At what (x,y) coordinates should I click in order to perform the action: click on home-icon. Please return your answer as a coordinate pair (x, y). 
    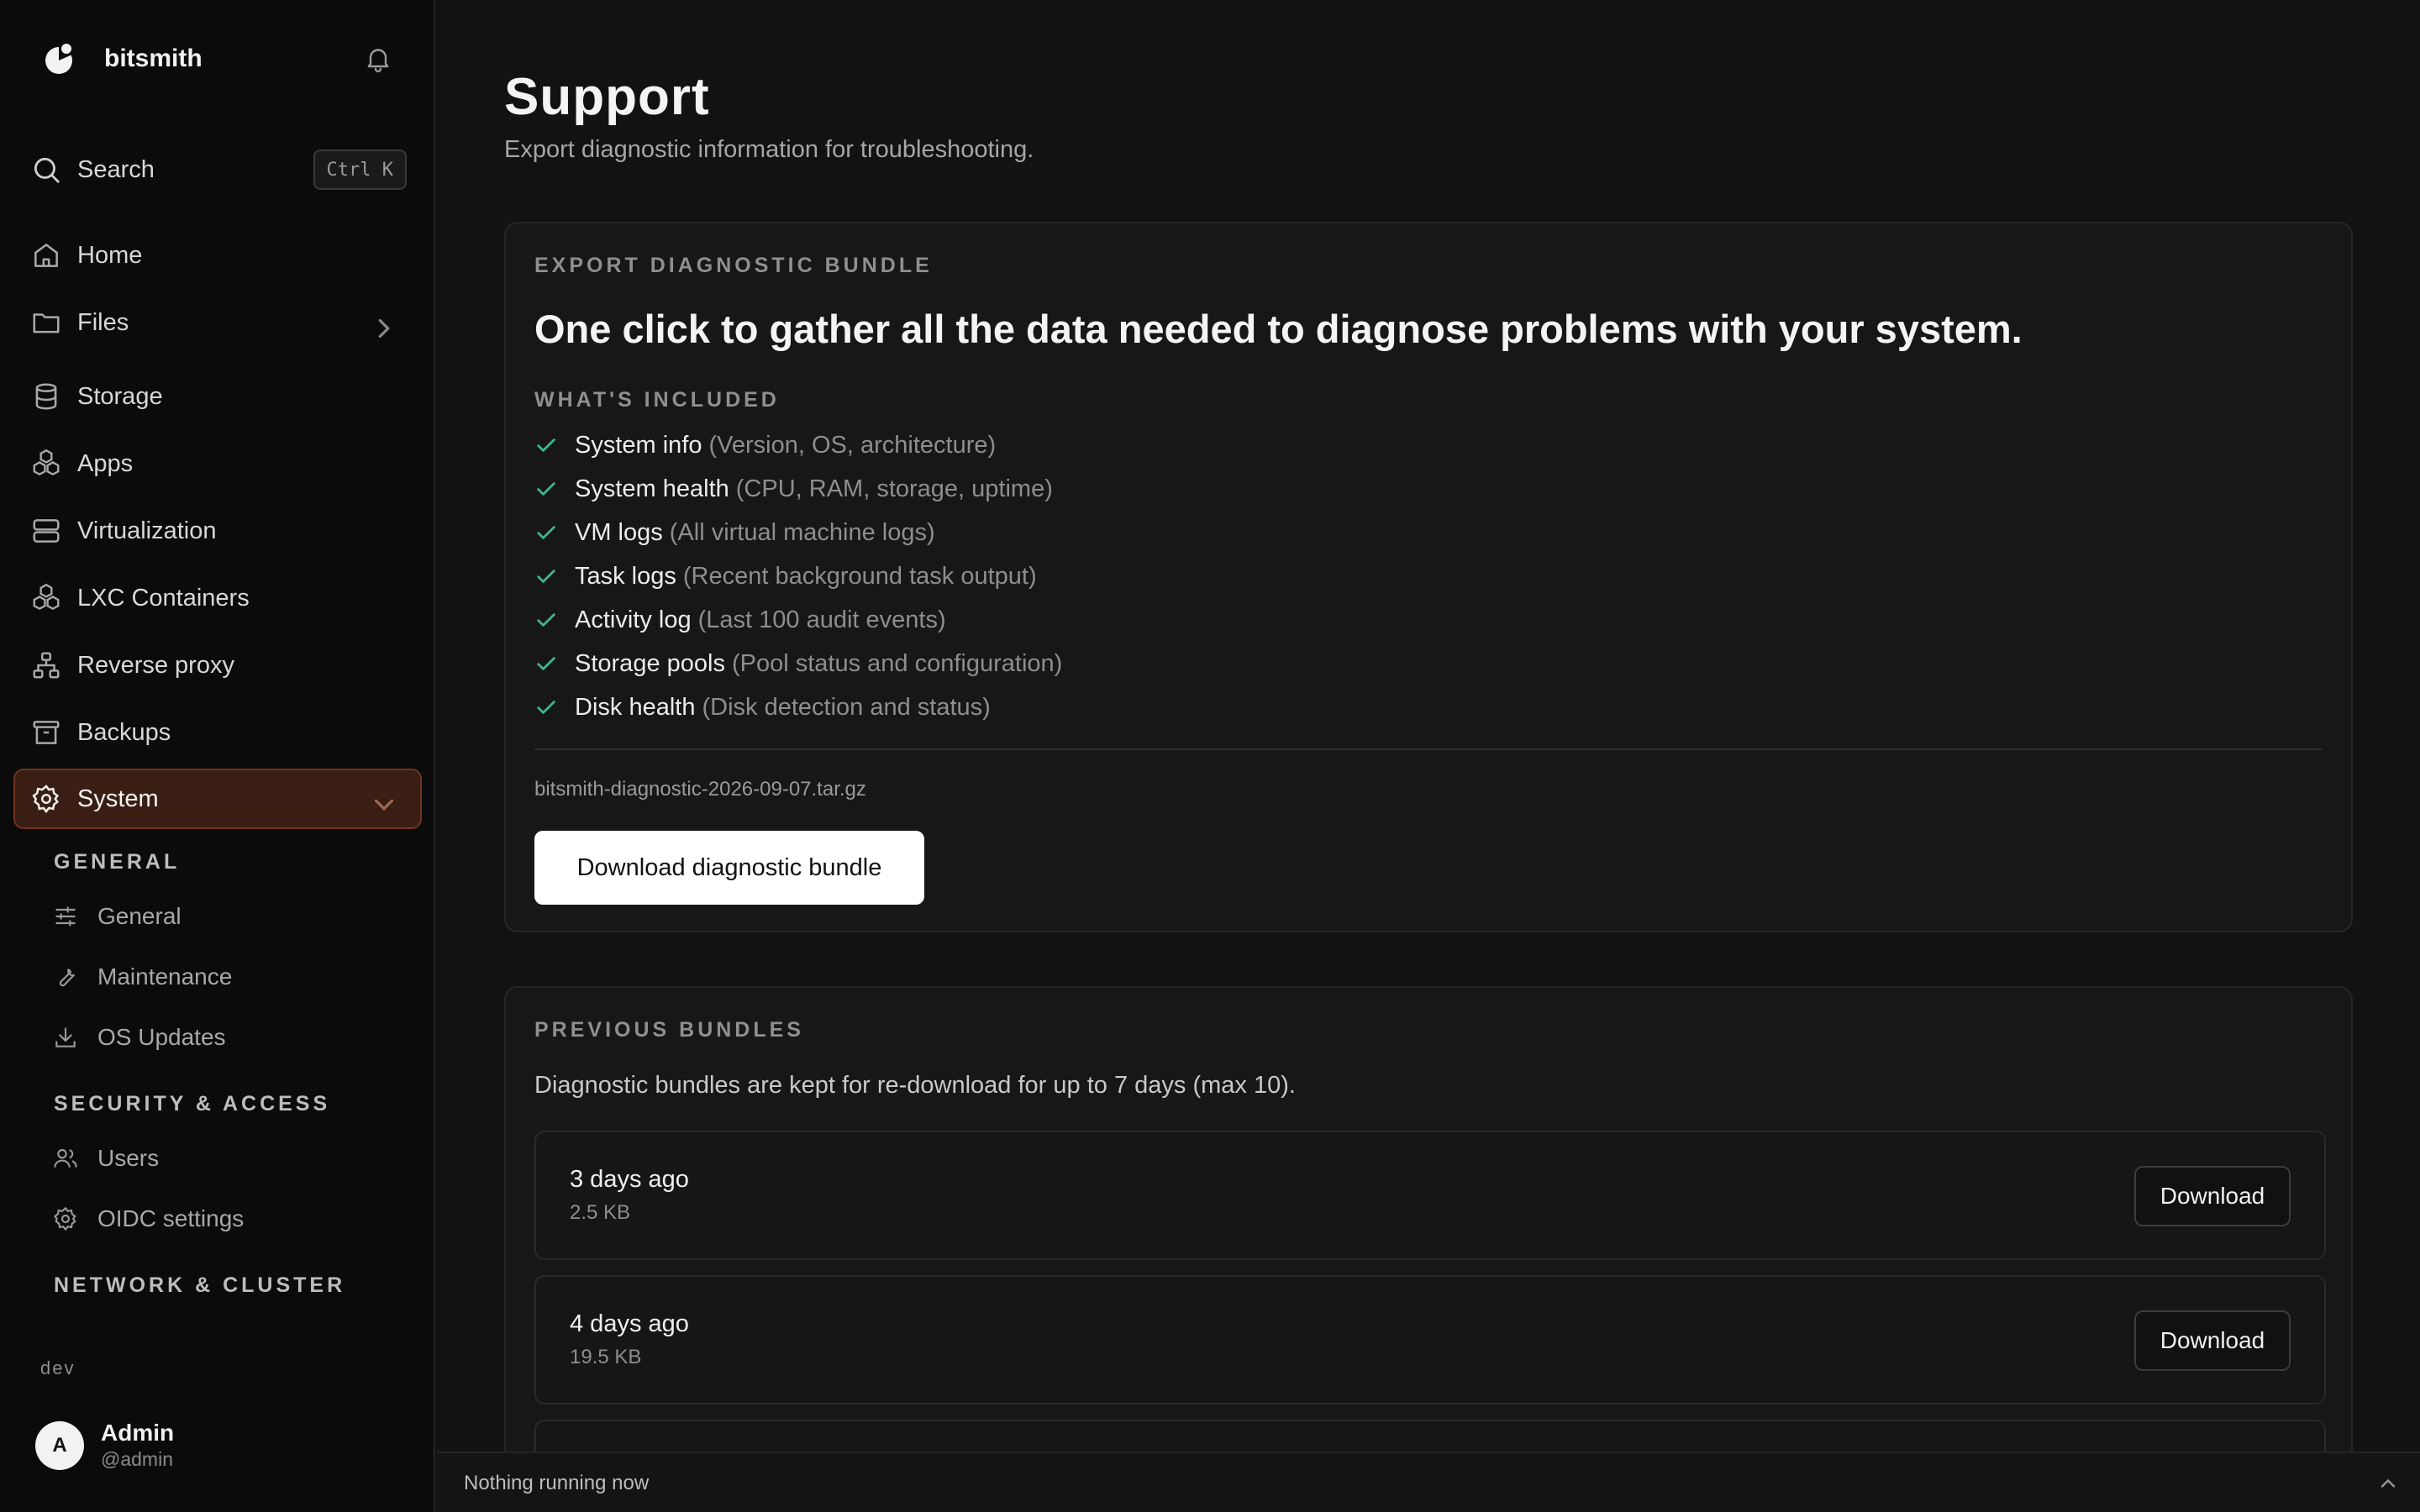
    Looking at the image, I should click on (46, 255).